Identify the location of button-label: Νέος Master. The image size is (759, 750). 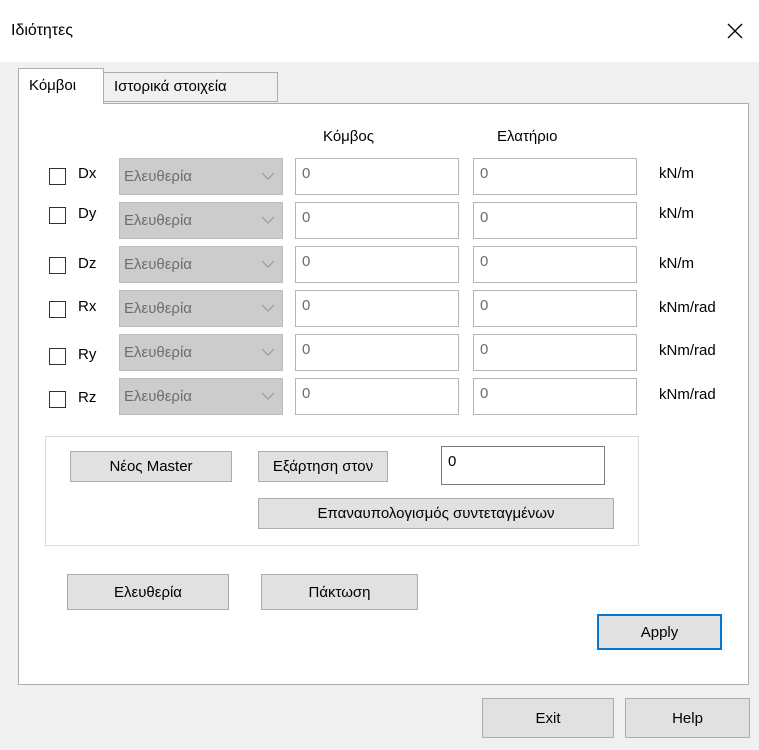
(151, 466).